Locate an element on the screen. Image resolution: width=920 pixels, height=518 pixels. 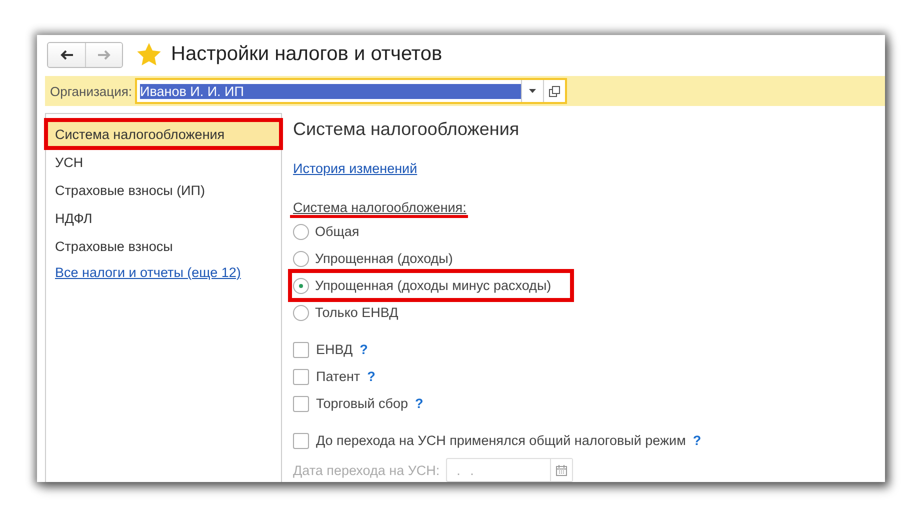
history-link: История изменений is located at coordinates (355, 168).